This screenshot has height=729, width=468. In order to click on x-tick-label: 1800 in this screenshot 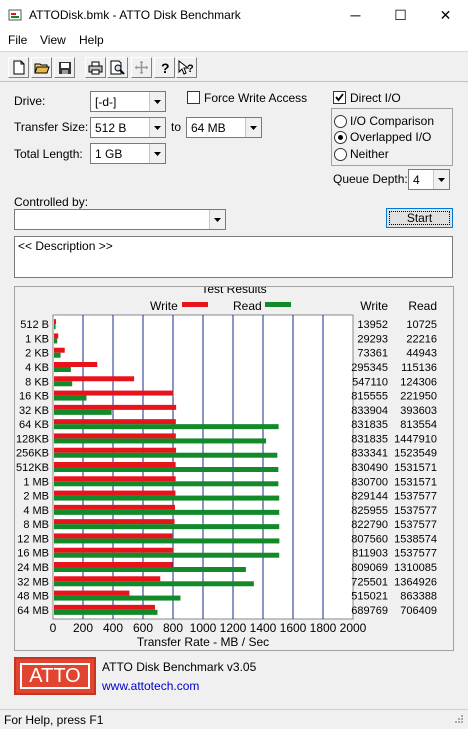, I will do `click(323, 628)`.